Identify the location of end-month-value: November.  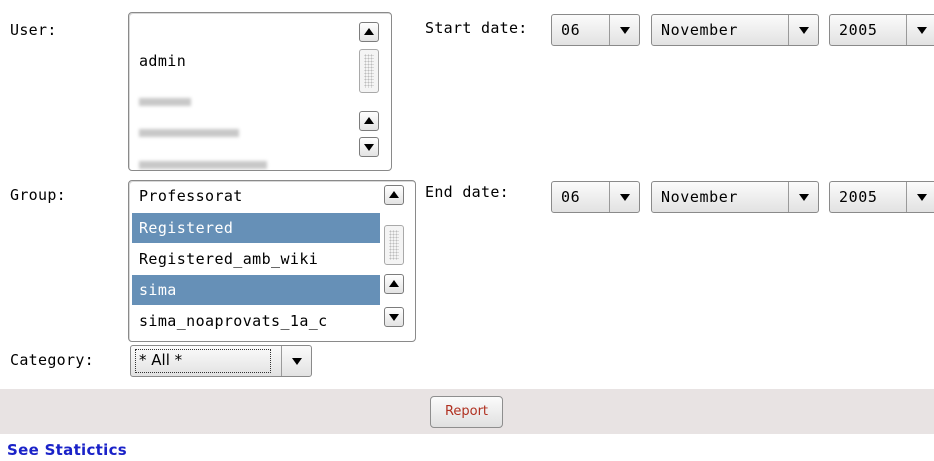
(700, 197).